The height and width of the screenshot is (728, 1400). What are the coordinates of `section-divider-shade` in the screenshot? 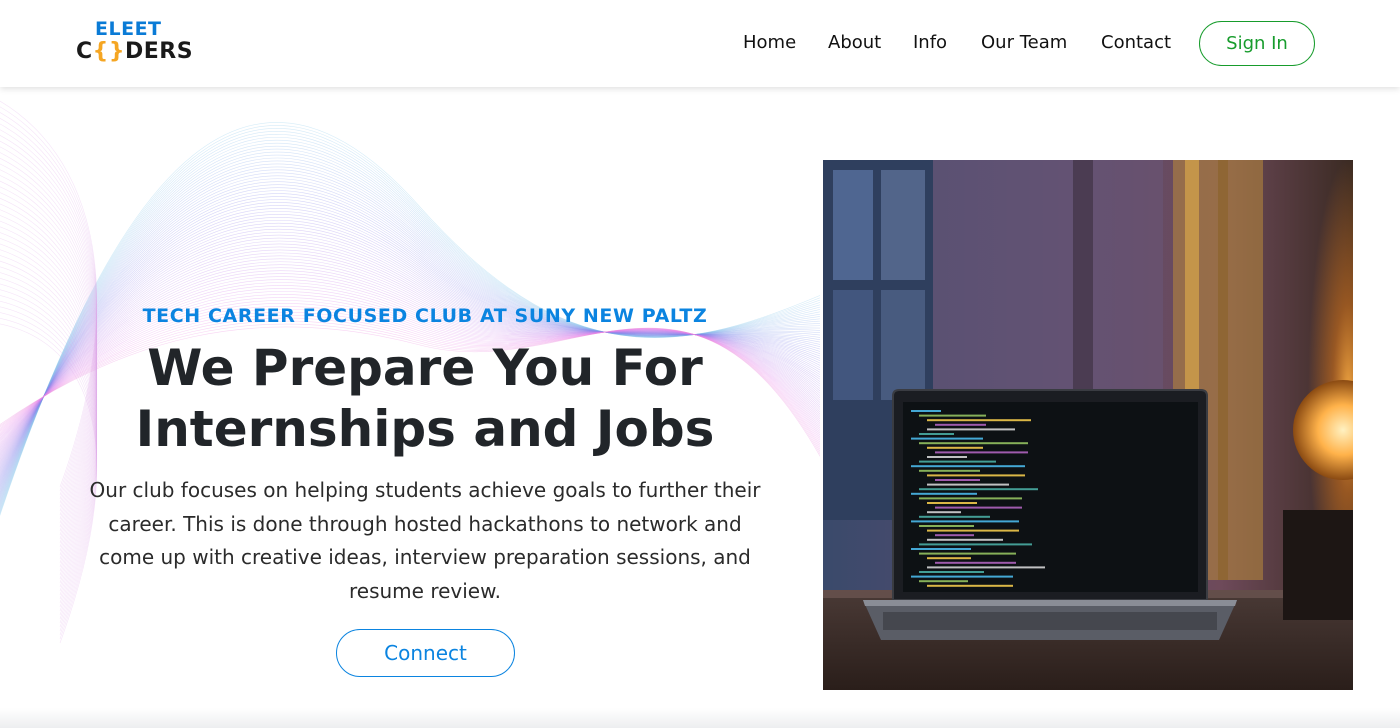 It's located at (700, 718).